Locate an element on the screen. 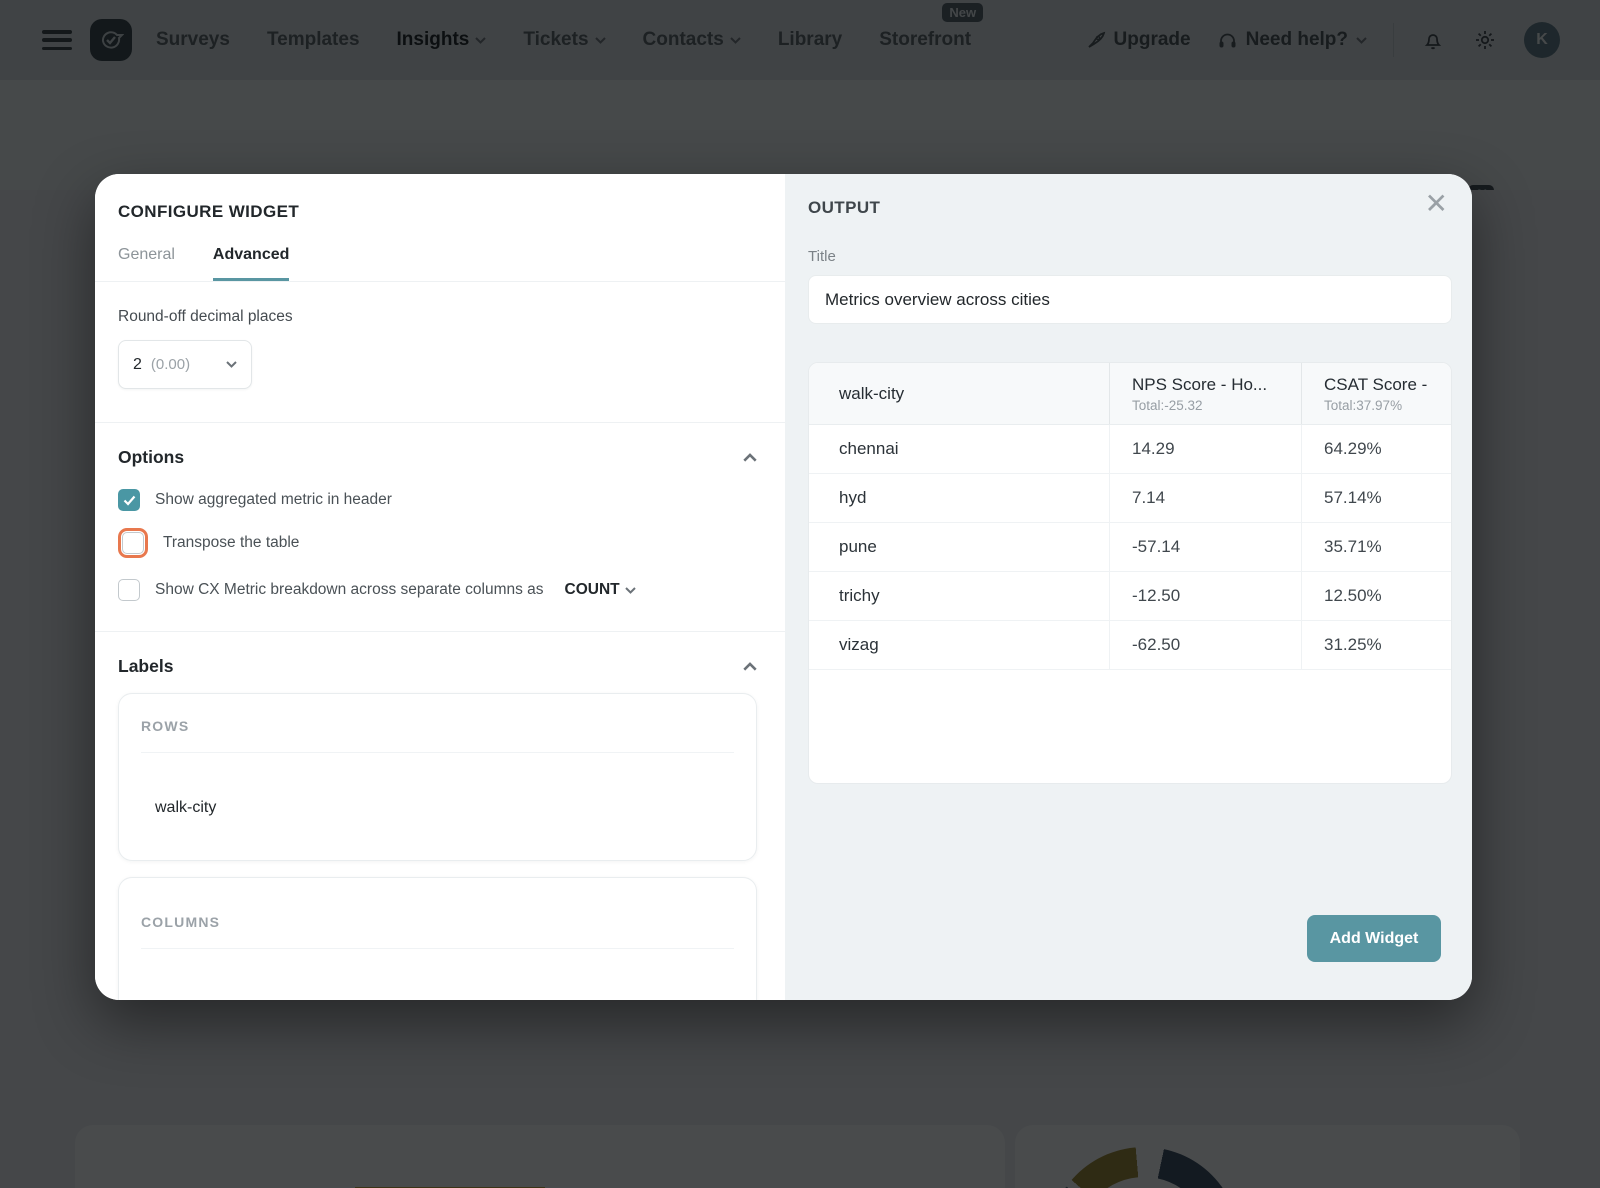 Image resolution: width=1600 pixels, height=1188 pixels. nps-value: -62.50 is located at coordinates (1205, 645).